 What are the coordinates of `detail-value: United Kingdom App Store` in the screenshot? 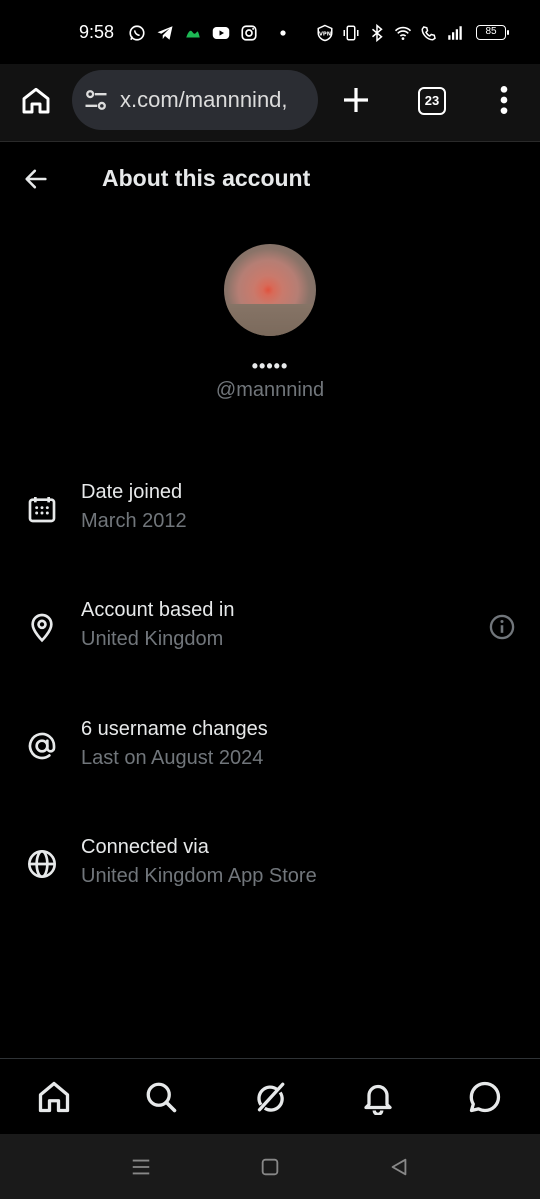 It's located at (199, 876).